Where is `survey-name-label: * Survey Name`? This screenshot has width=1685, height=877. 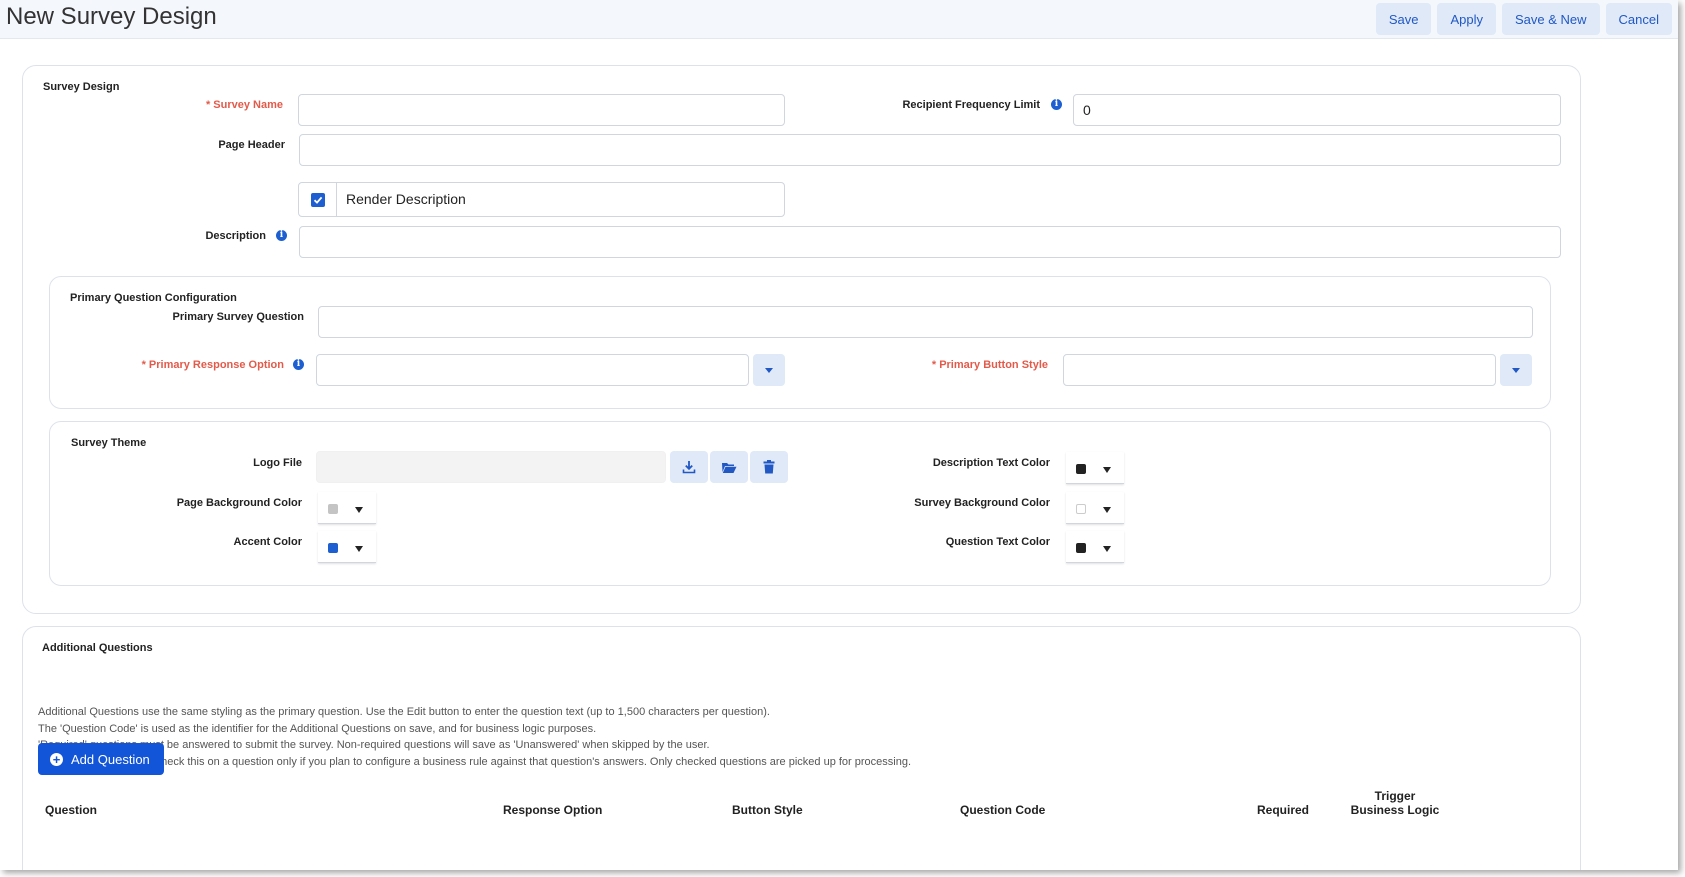 survey-name-label: * Survey Name is located at coordinates (216, 105).